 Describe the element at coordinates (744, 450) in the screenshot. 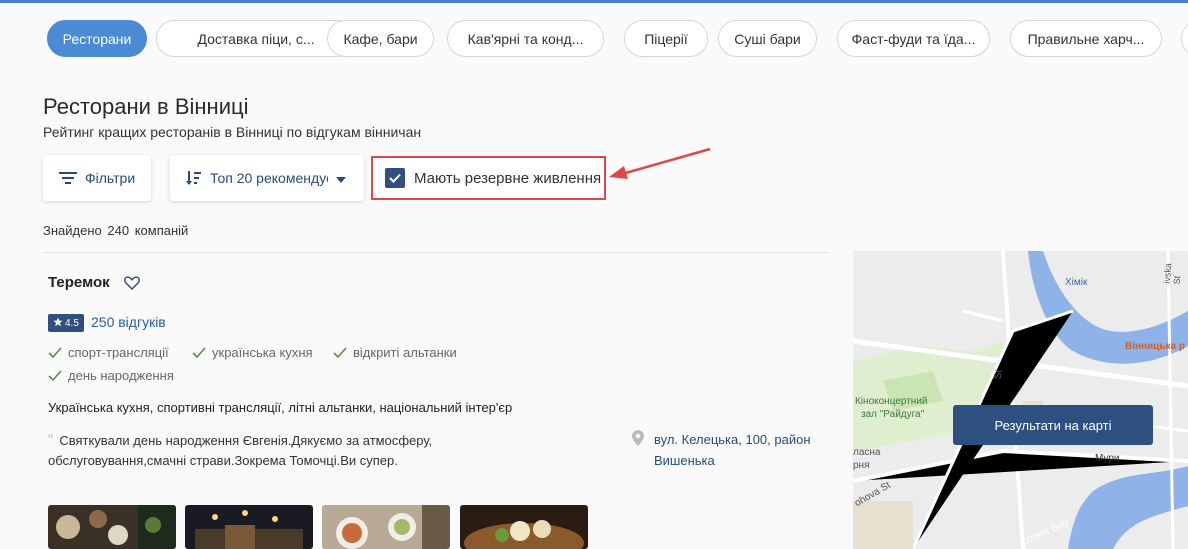

I see `listing-address: вул. Келецька, 100, район Вишенька` at that location.